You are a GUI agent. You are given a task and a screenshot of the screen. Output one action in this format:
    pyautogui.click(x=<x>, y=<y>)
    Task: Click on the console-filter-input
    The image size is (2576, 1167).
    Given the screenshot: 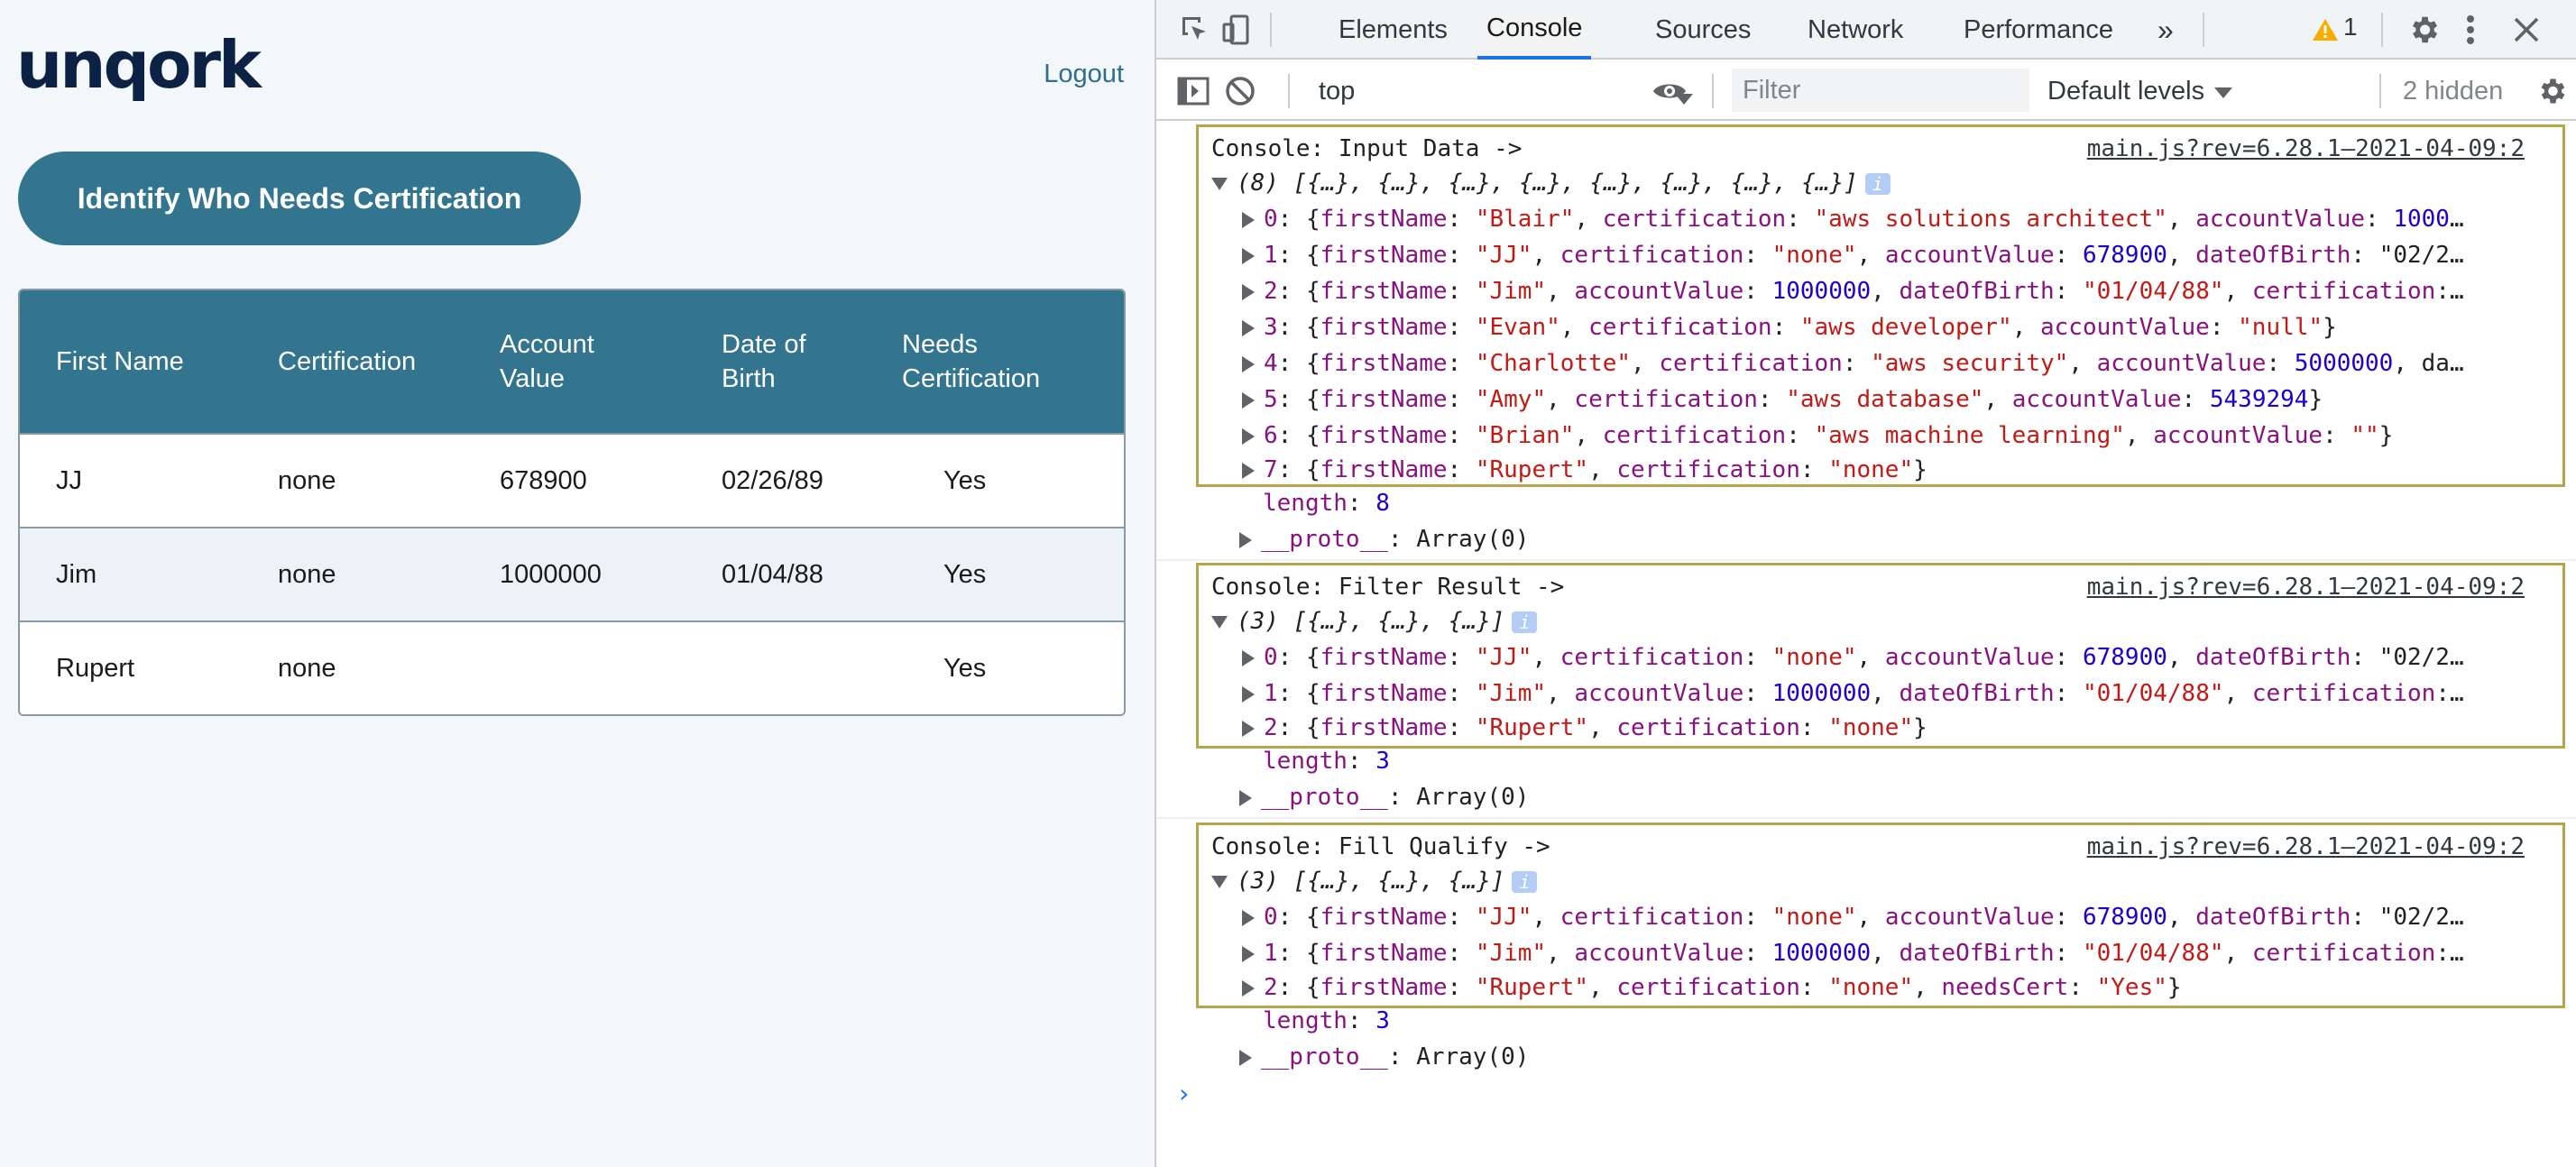 What is the action you would take?
    pyautogui.click(x=1880, y=91)
    